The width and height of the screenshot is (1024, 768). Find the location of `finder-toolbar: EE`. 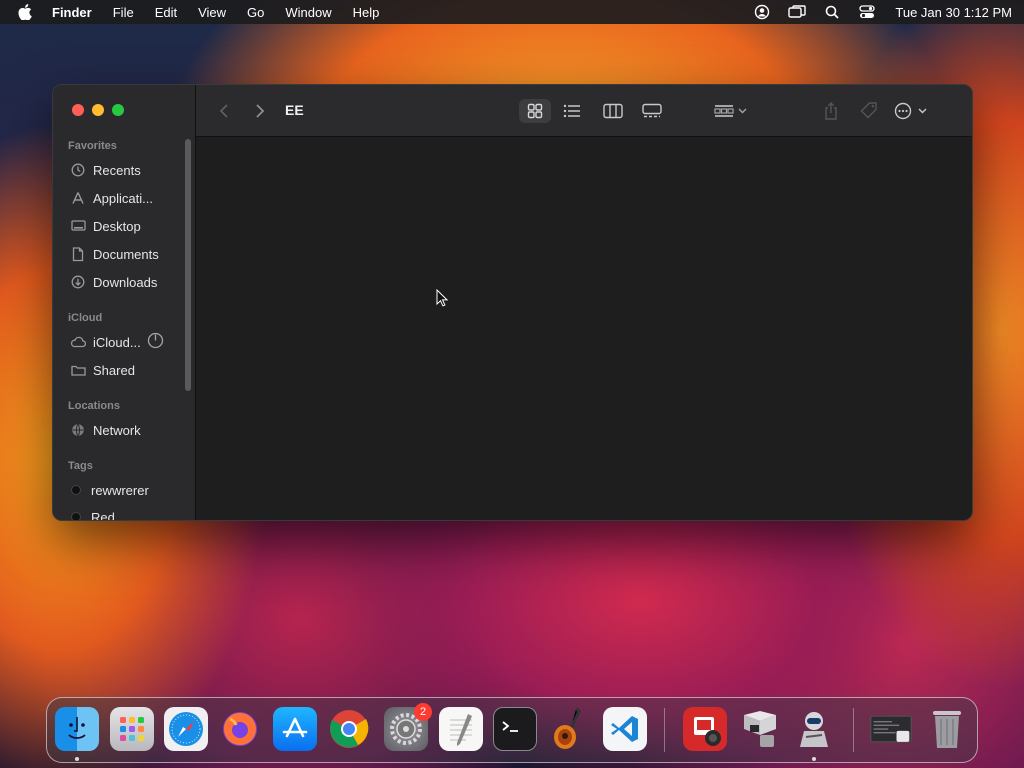

finder-toolbar: EE is located at coordinates (584, 111).